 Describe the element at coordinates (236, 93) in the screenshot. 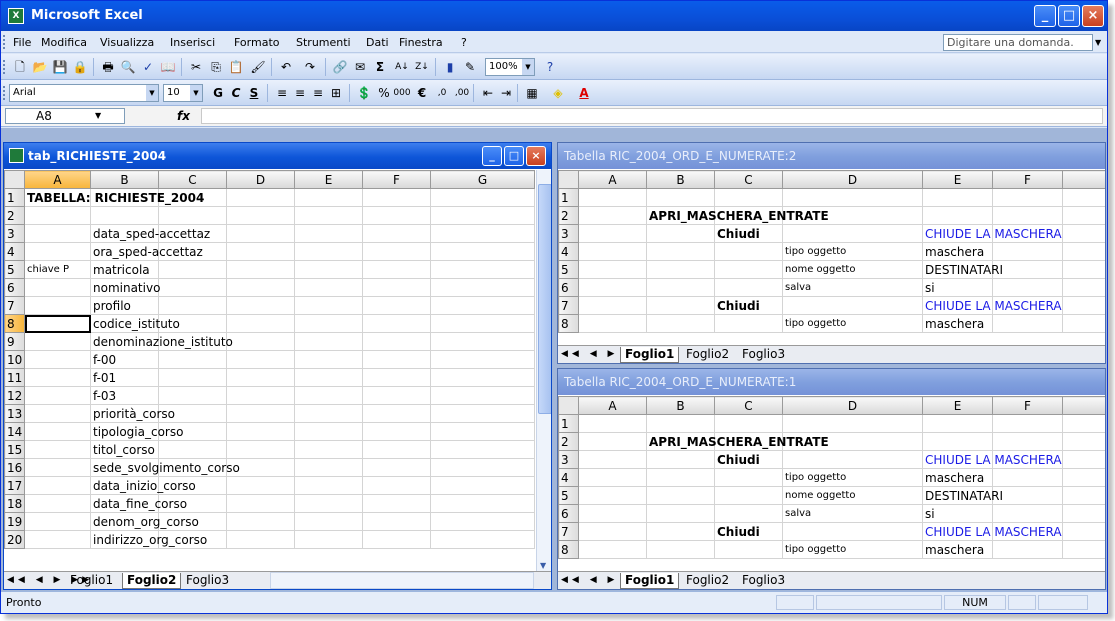

I see `italic-button: C` at that location.